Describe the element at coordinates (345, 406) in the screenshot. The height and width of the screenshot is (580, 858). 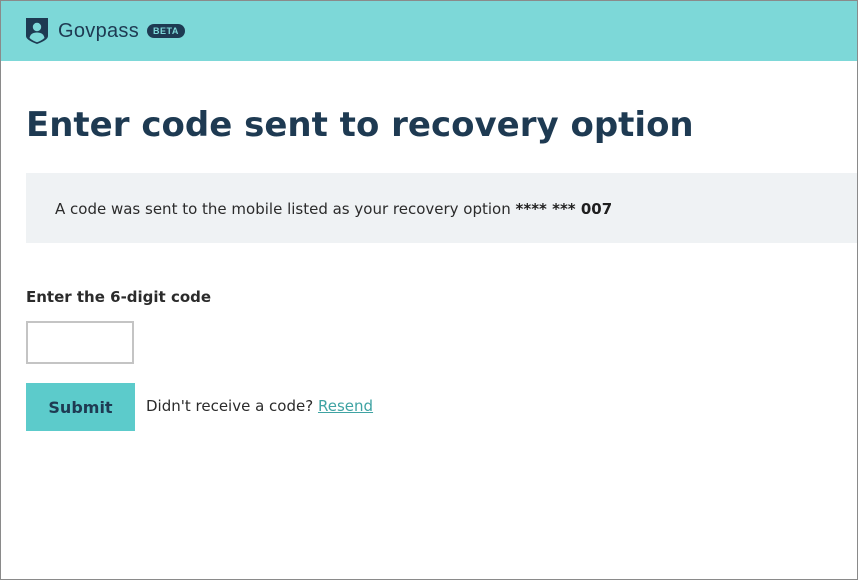
I see `resend-link: Resend` at that location.